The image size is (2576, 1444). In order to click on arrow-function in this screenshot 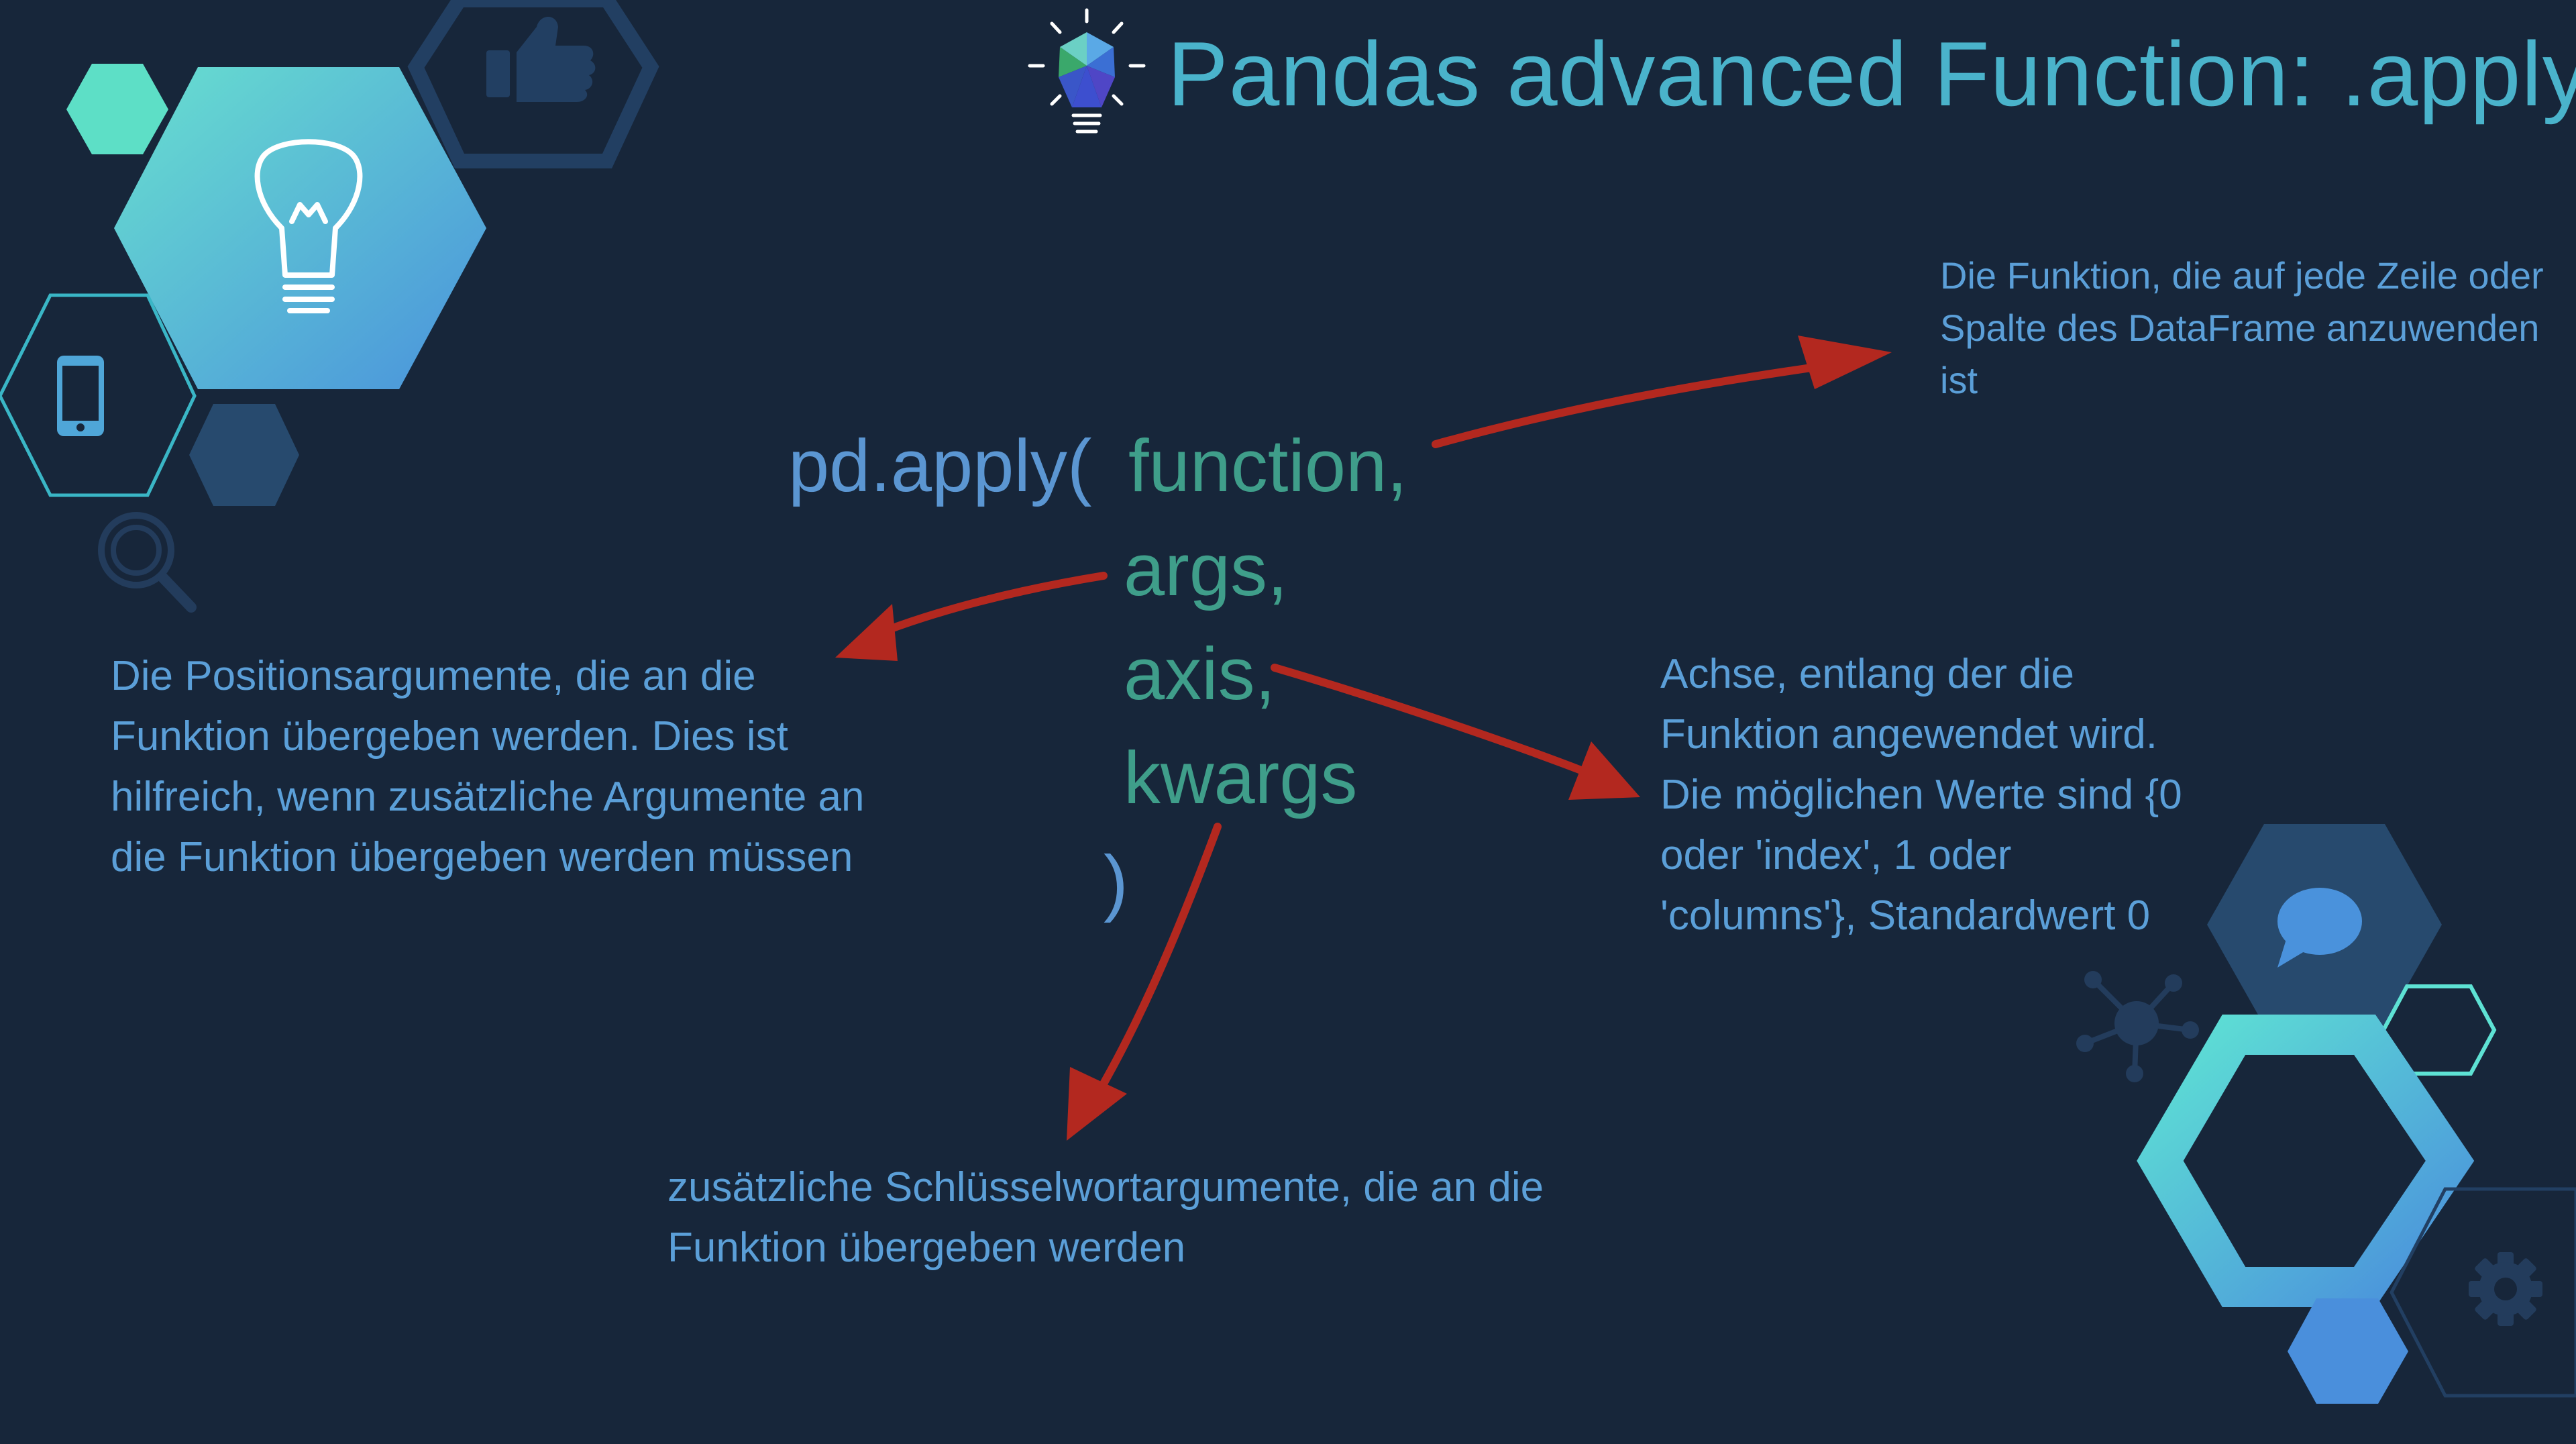, I will do `click(1637, 404)`.